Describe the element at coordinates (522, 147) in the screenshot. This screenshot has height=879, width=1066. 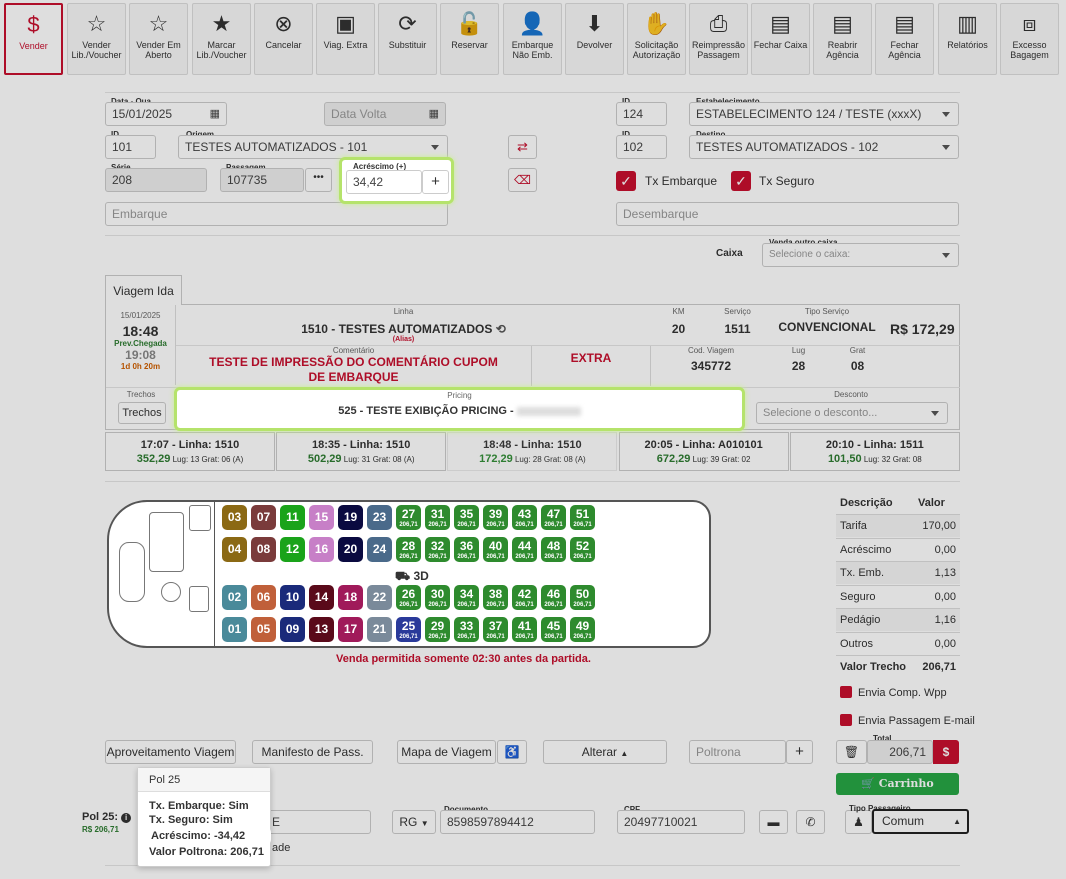
I see `swap-button: ⇄` at that location.